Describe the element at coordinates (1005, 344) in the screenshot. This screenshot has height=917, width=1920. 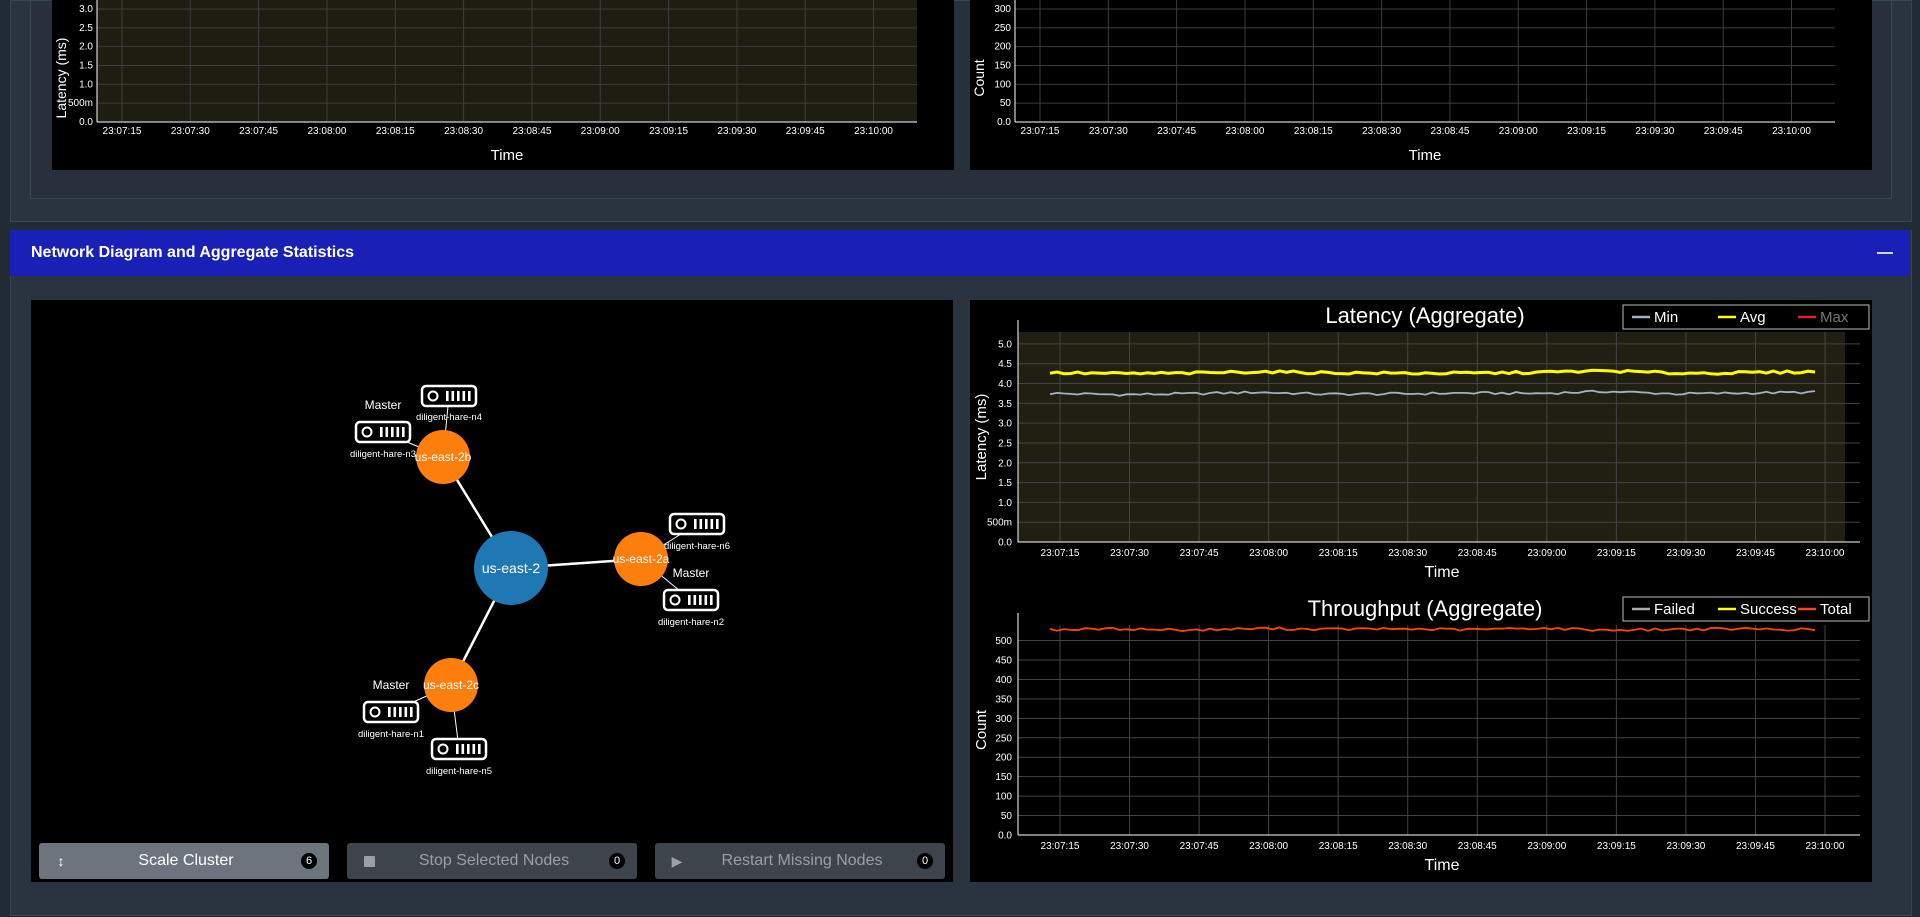
I see `latency-y-tick: 5.0` at that location.